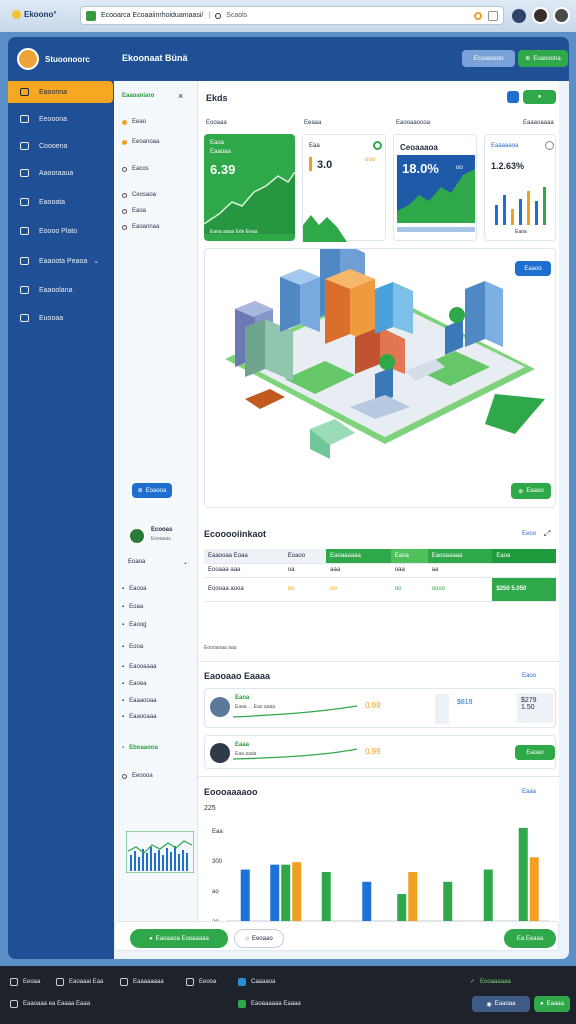 The width and height of the screenshot is (576, 1024). Describe the element at coordinates (124, 982) in the screenshot. I see `app-icon` at that location.